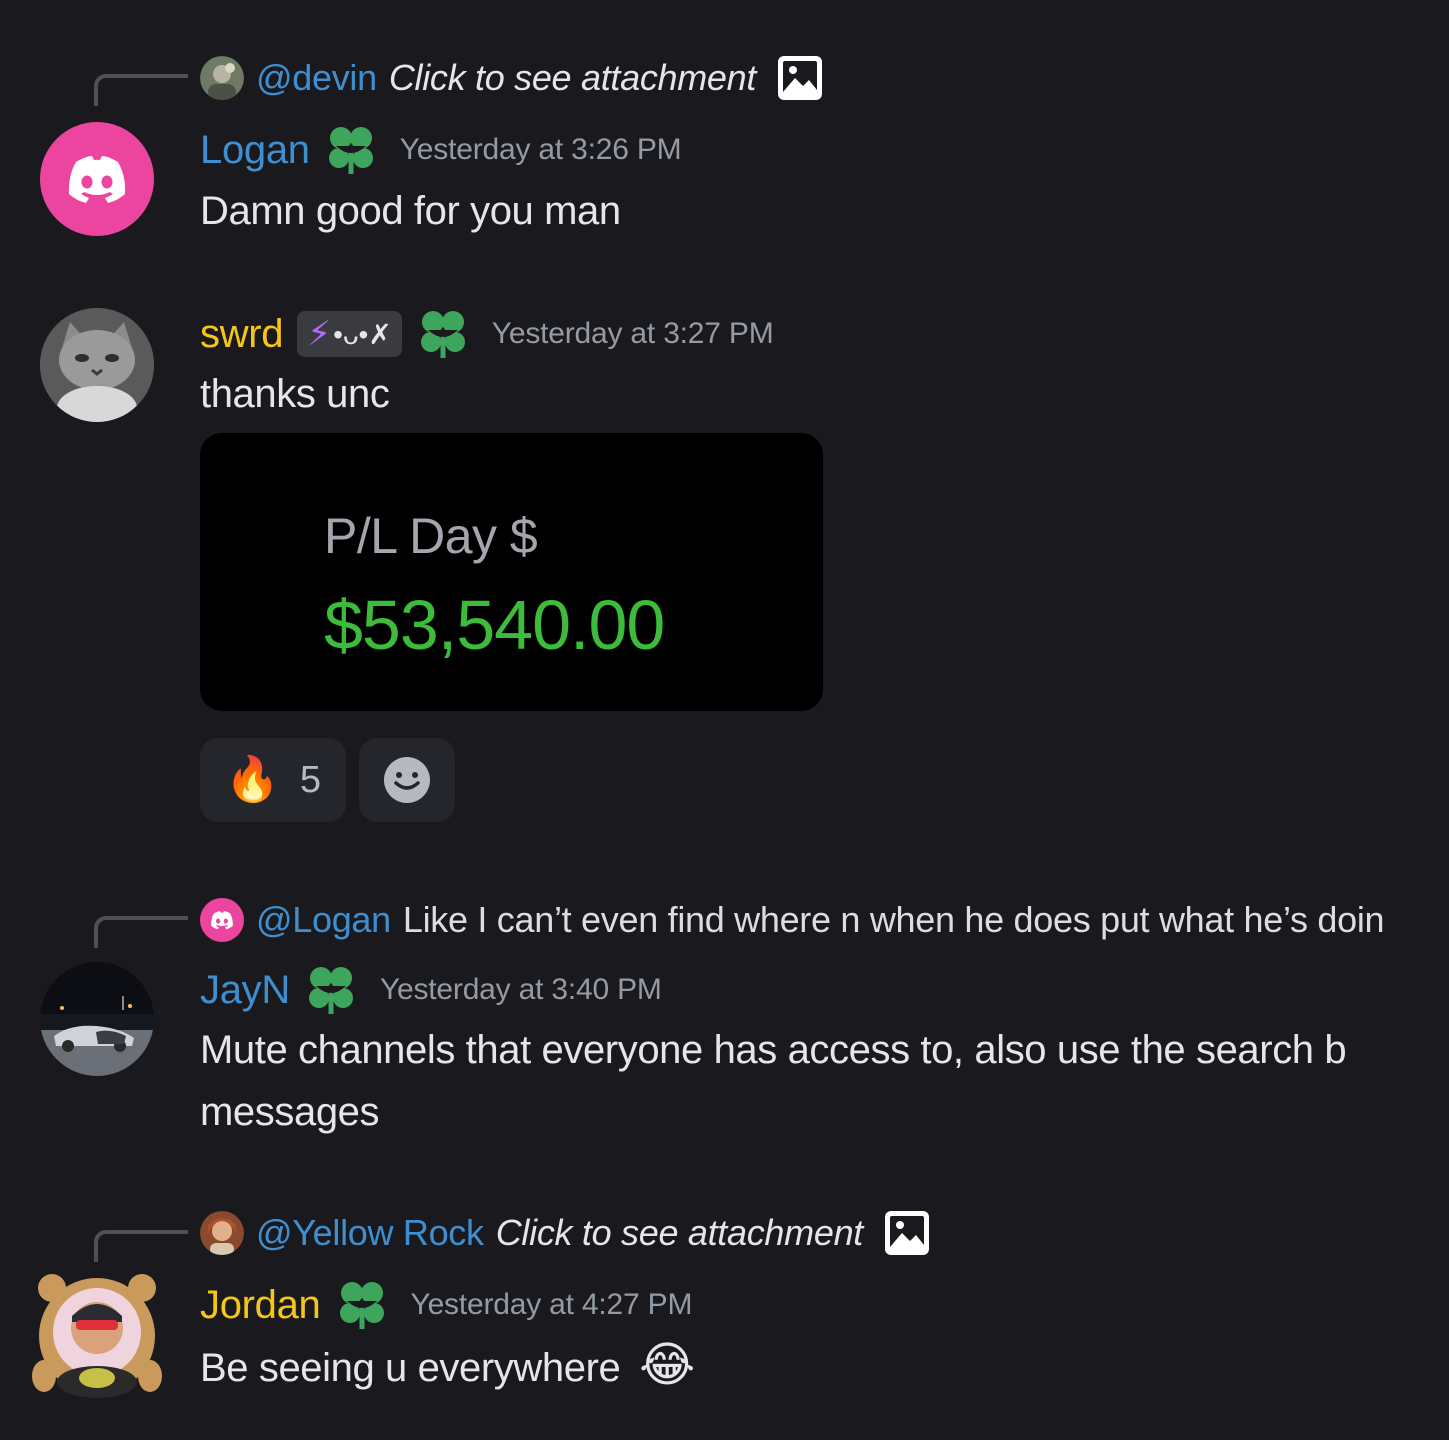  What do you see at coordinates (907, 1233) in the screenshot?
I see `image-attachment-icon` at bounding box center [907, 1233].